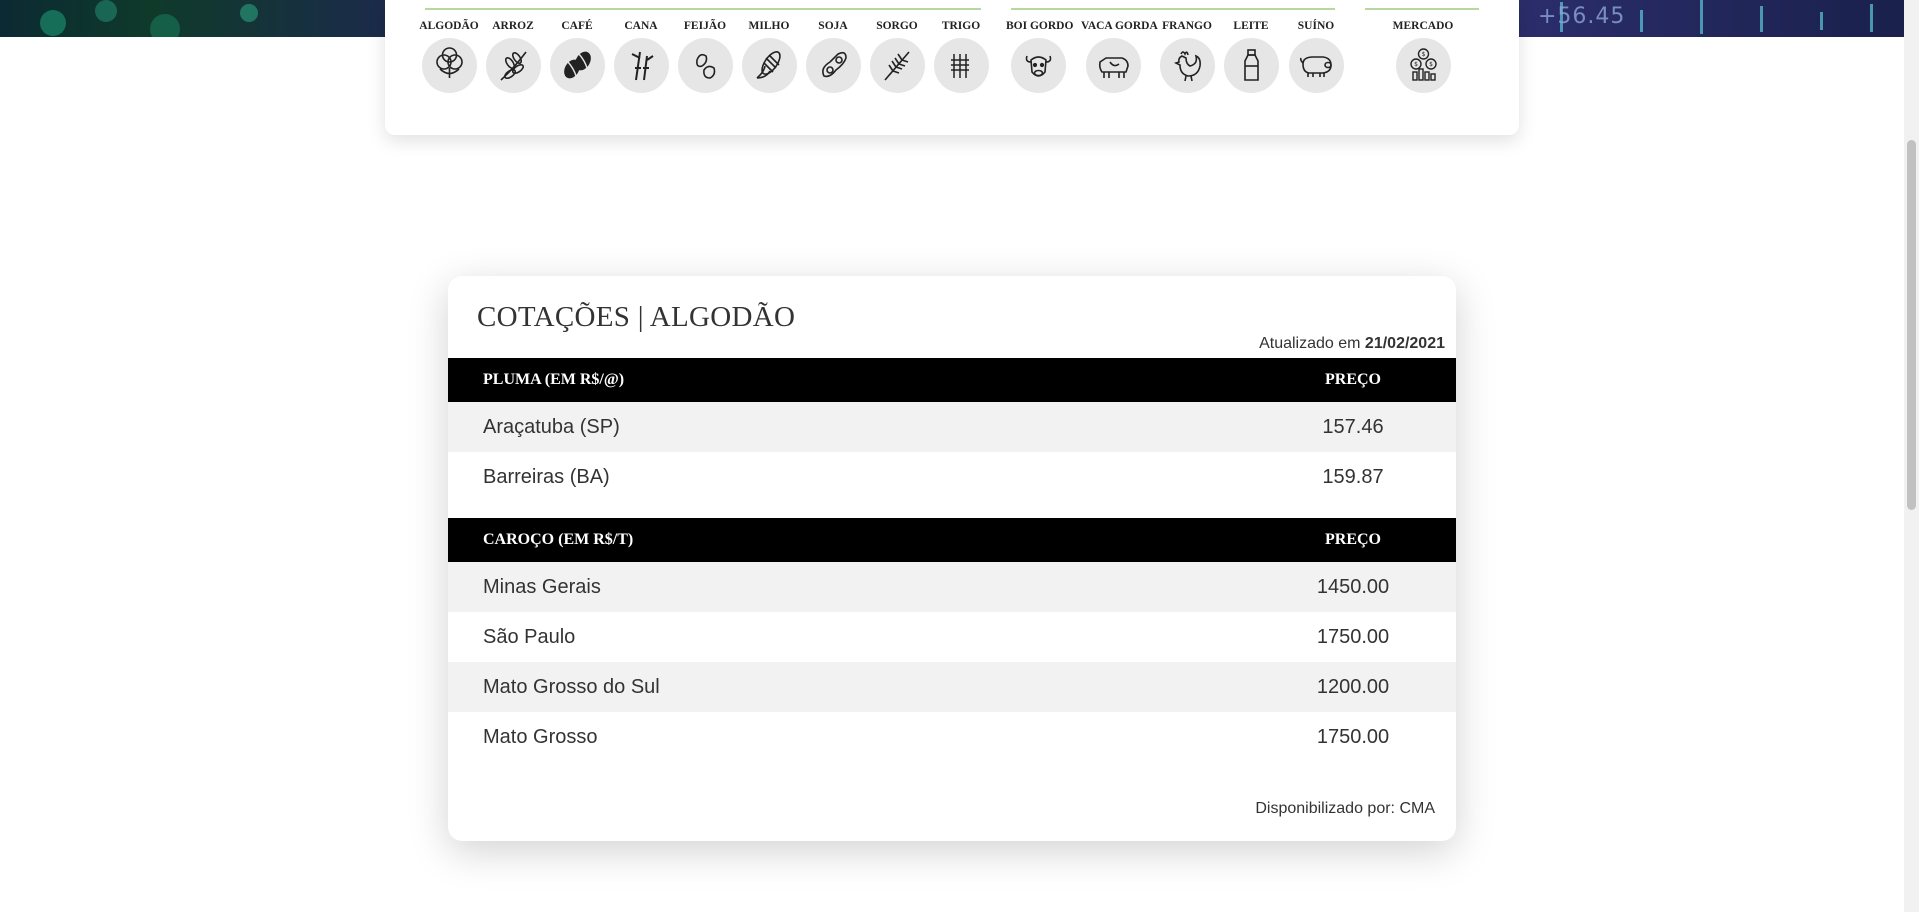 The width and height of the screenshot is (1919, 912). Describe the element at coordinates (577, 65) in the screenshot. I see `coffee-bean-icon` at that location.